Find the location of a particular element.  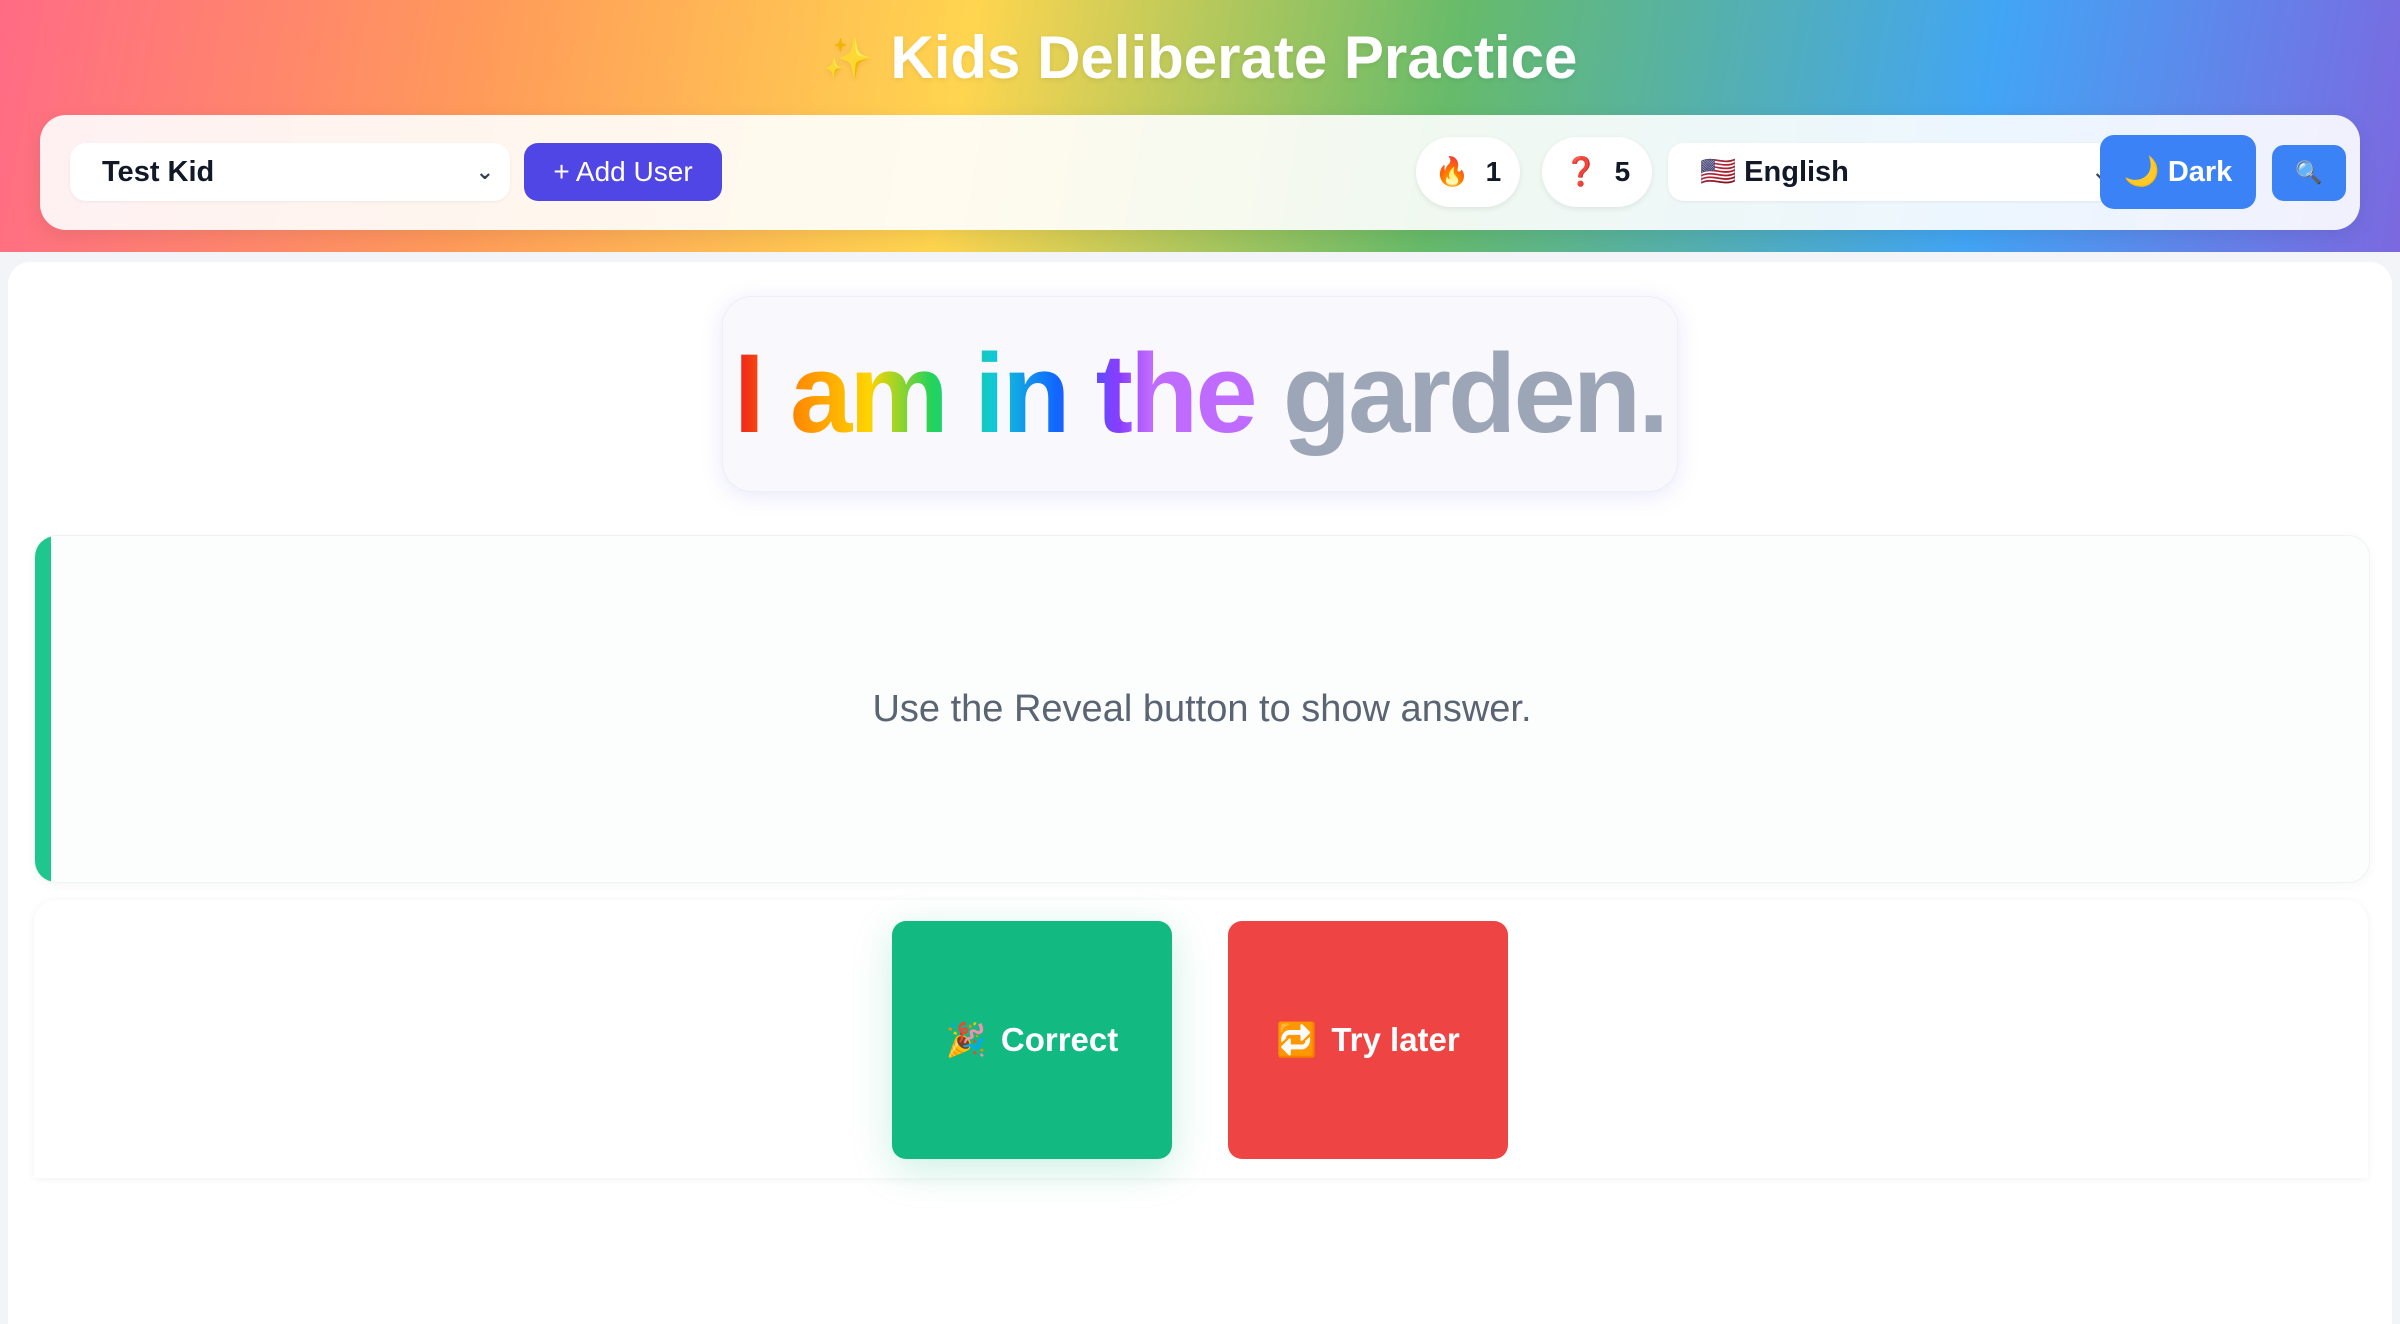

language-select-value: 🇺🇸 English is located at coordinates (1774, 172).